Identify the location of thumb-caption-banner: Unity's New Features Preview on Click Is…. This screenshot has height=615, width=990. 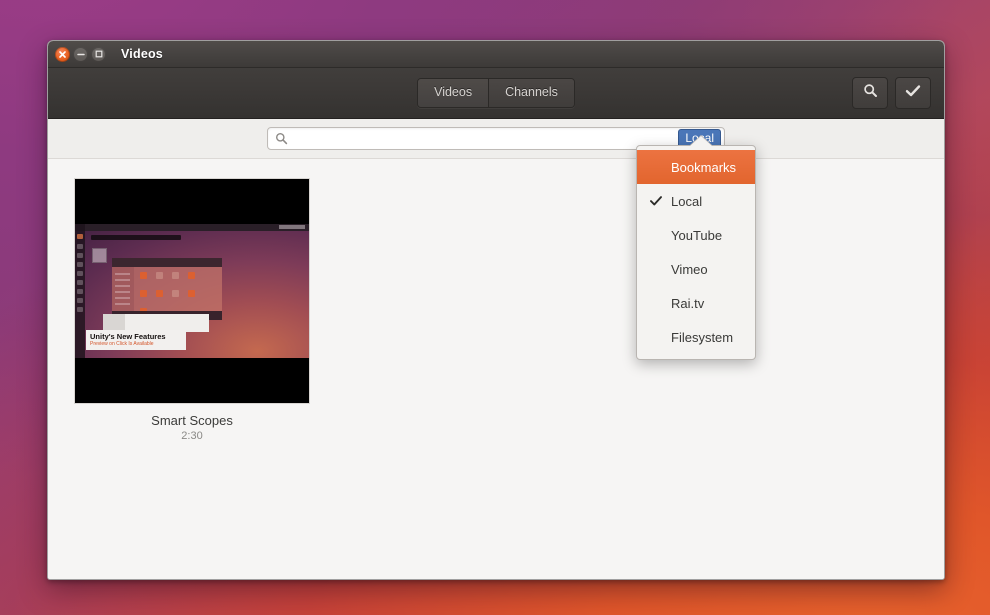
(136, 340).